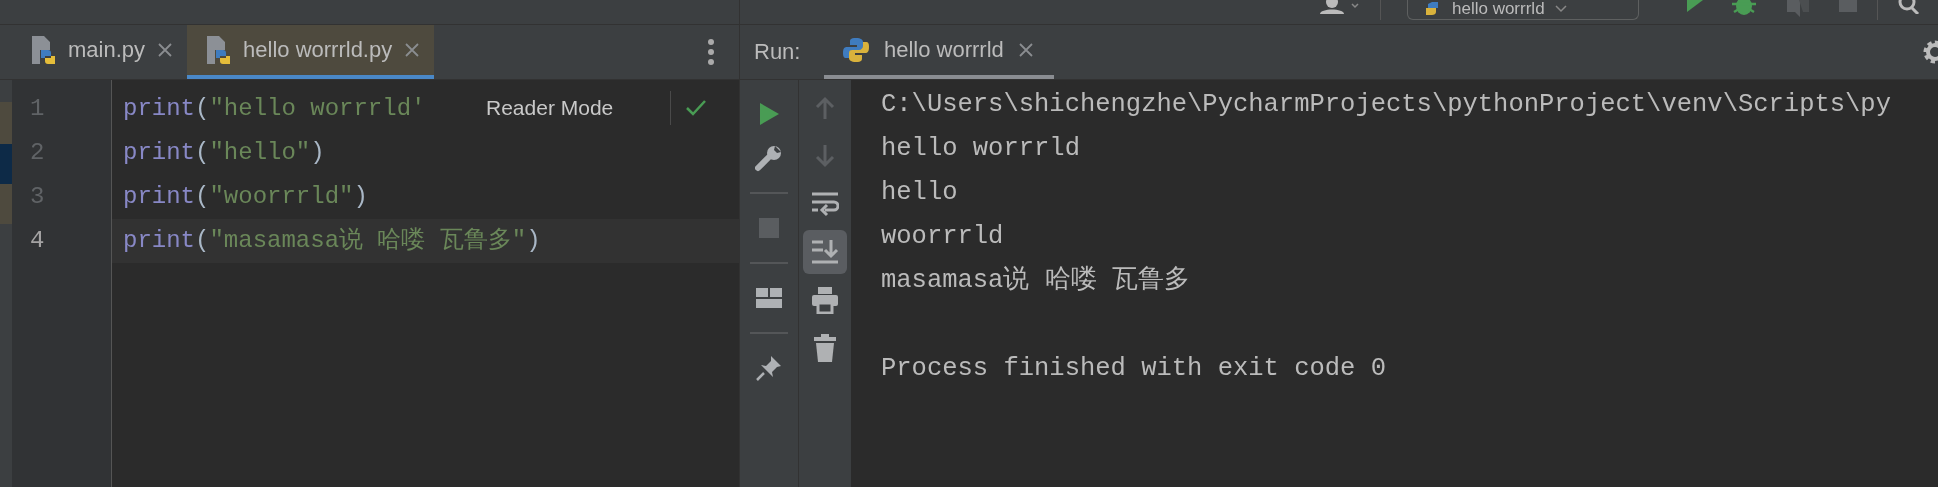  I want to click on bug-icon, so click(1744, 9).